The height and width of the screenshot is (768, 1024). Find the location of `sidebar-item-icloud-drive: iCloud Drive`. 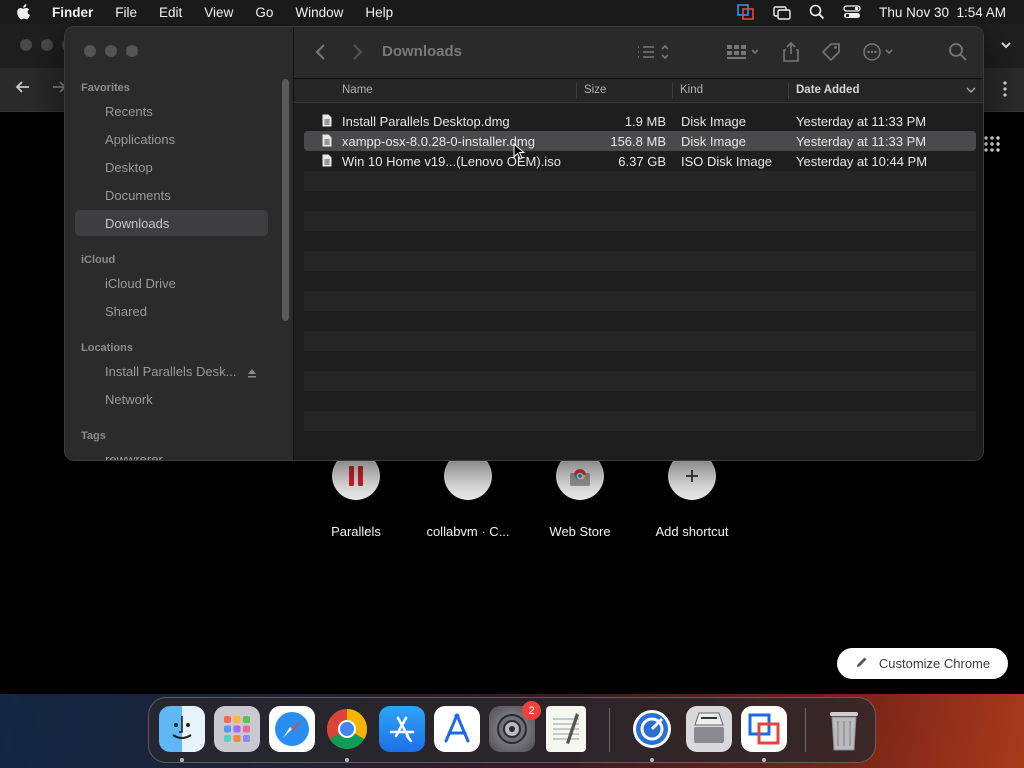

sidebar-item-icloud-drive: iCloud Drive is located at coordinates (140, 283).